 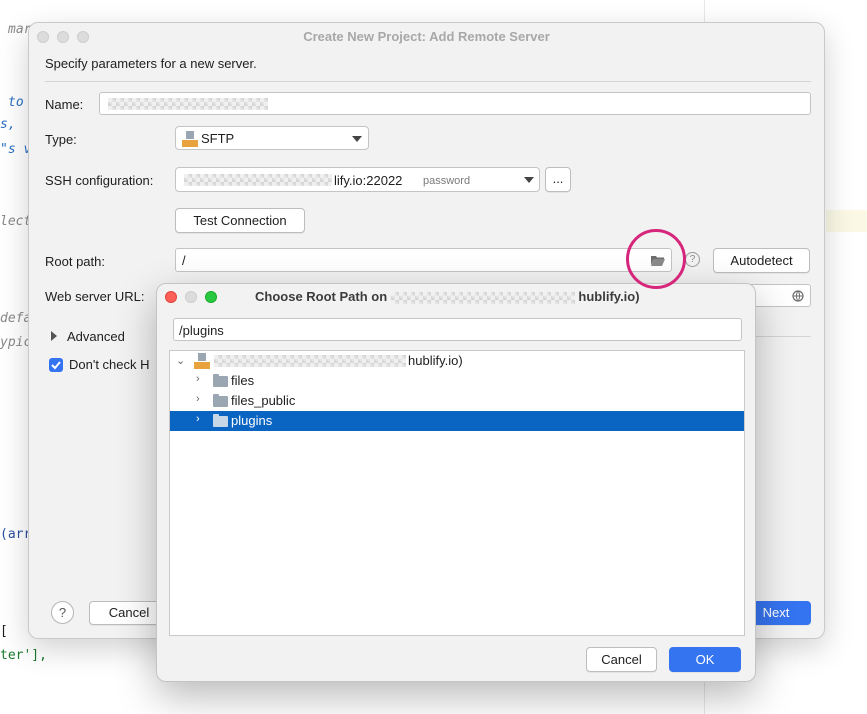 I want to click on tree-item-plugins: › plugins, so click(x=457, y=421).